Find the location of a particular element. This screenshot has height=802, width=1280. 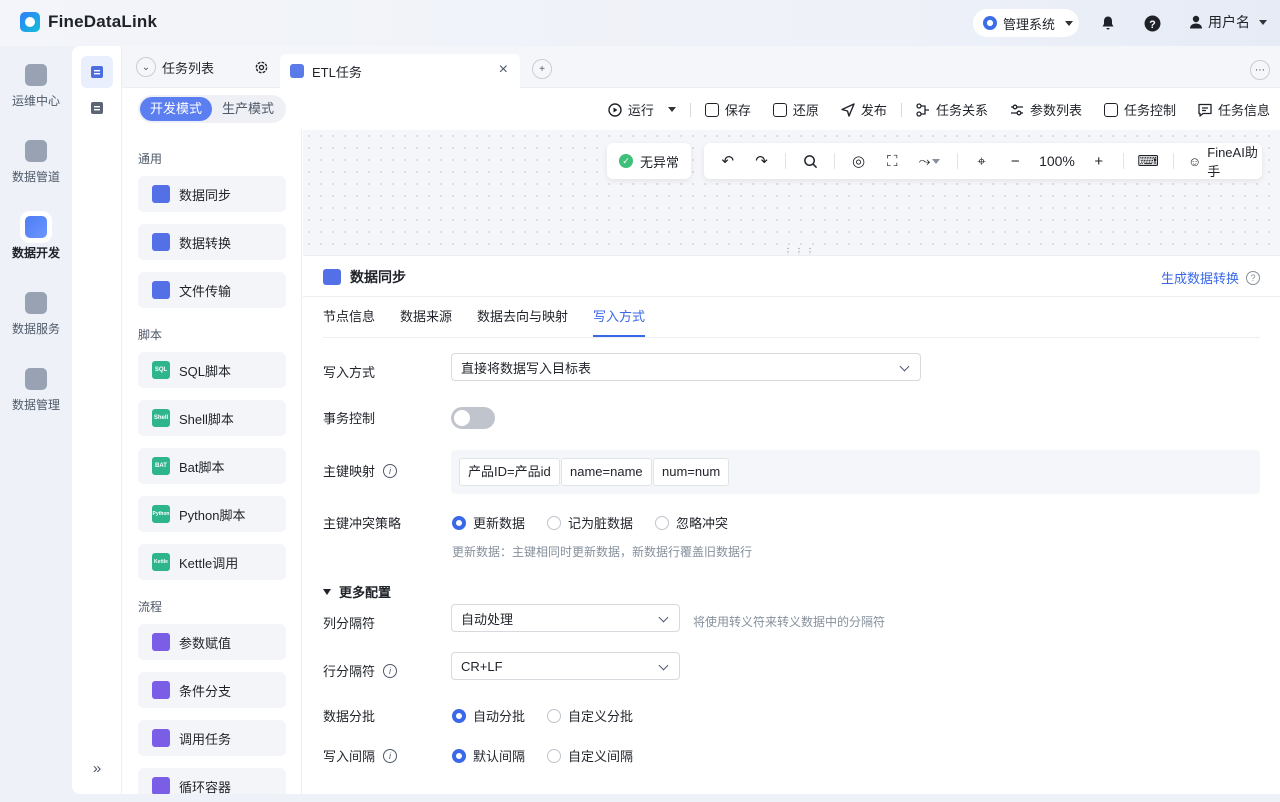

mode-toggle: 开发模式 生产模式 is located at coordinates (212, 109).